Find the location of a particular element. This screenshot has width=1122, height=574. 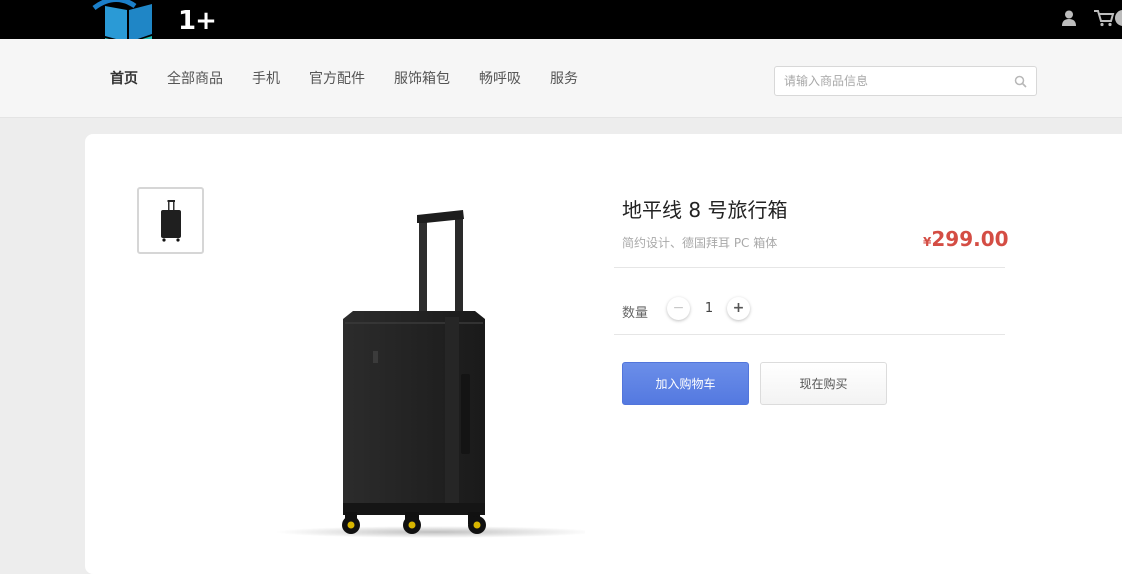

nav-item-service: 服务 is located at coordinates (564, 78).